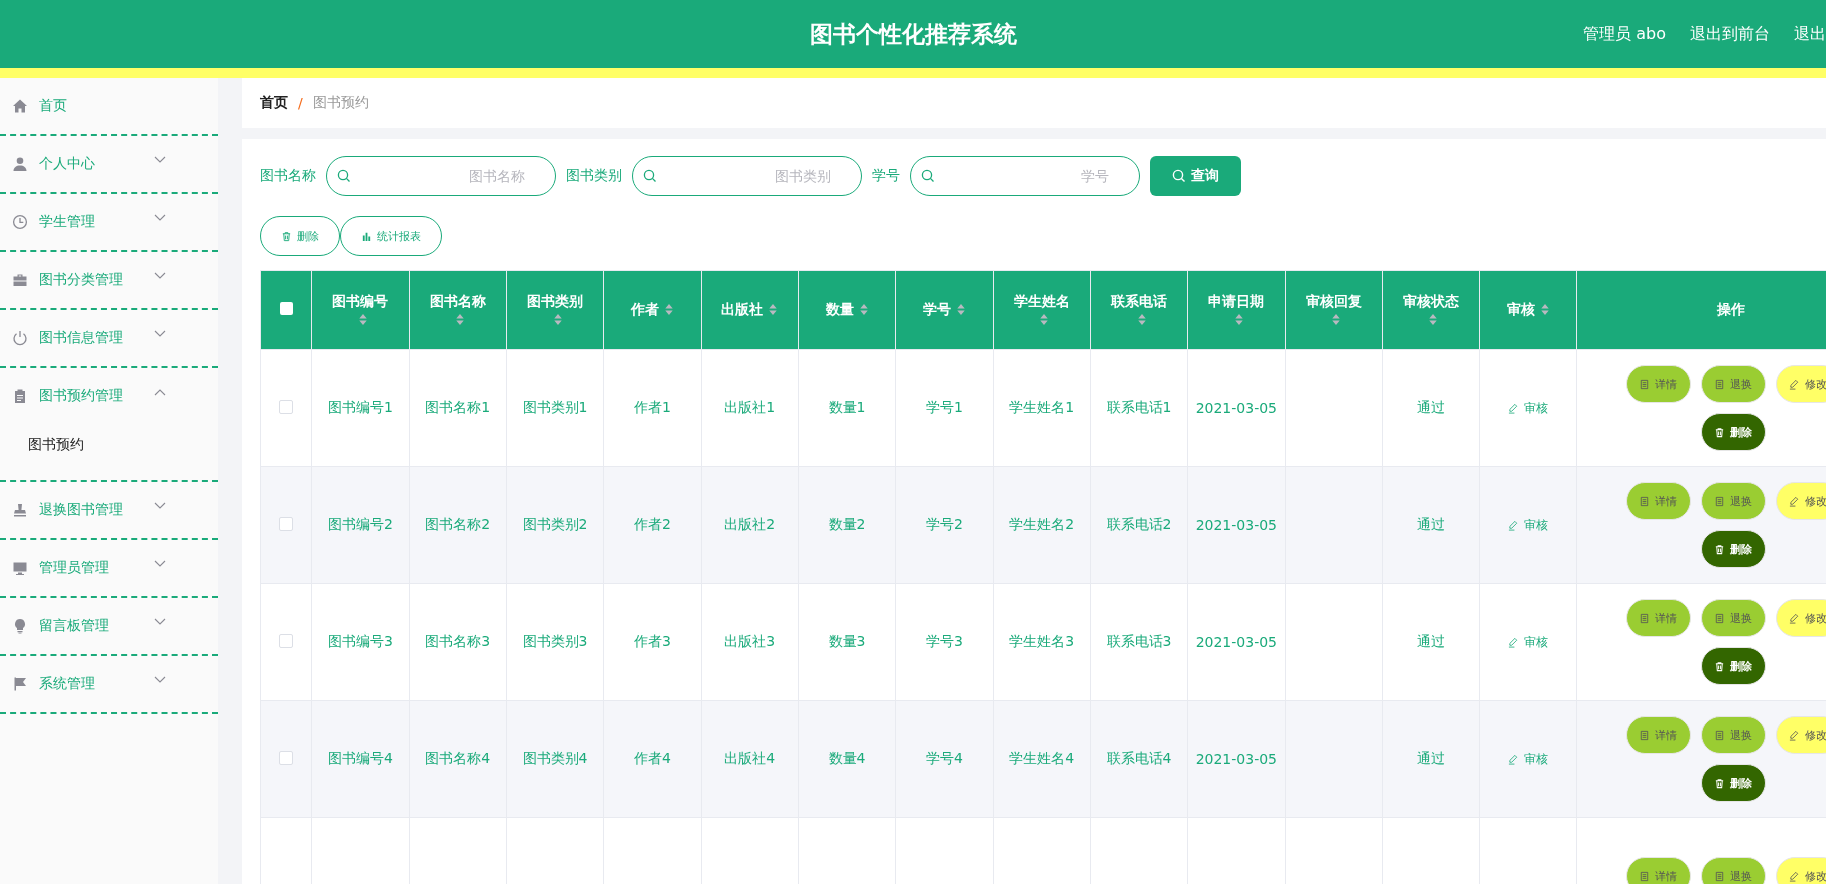 This screenshot has height=884, width=1826. I want to click on column-header: 学生姓名, so click(1042, 310).